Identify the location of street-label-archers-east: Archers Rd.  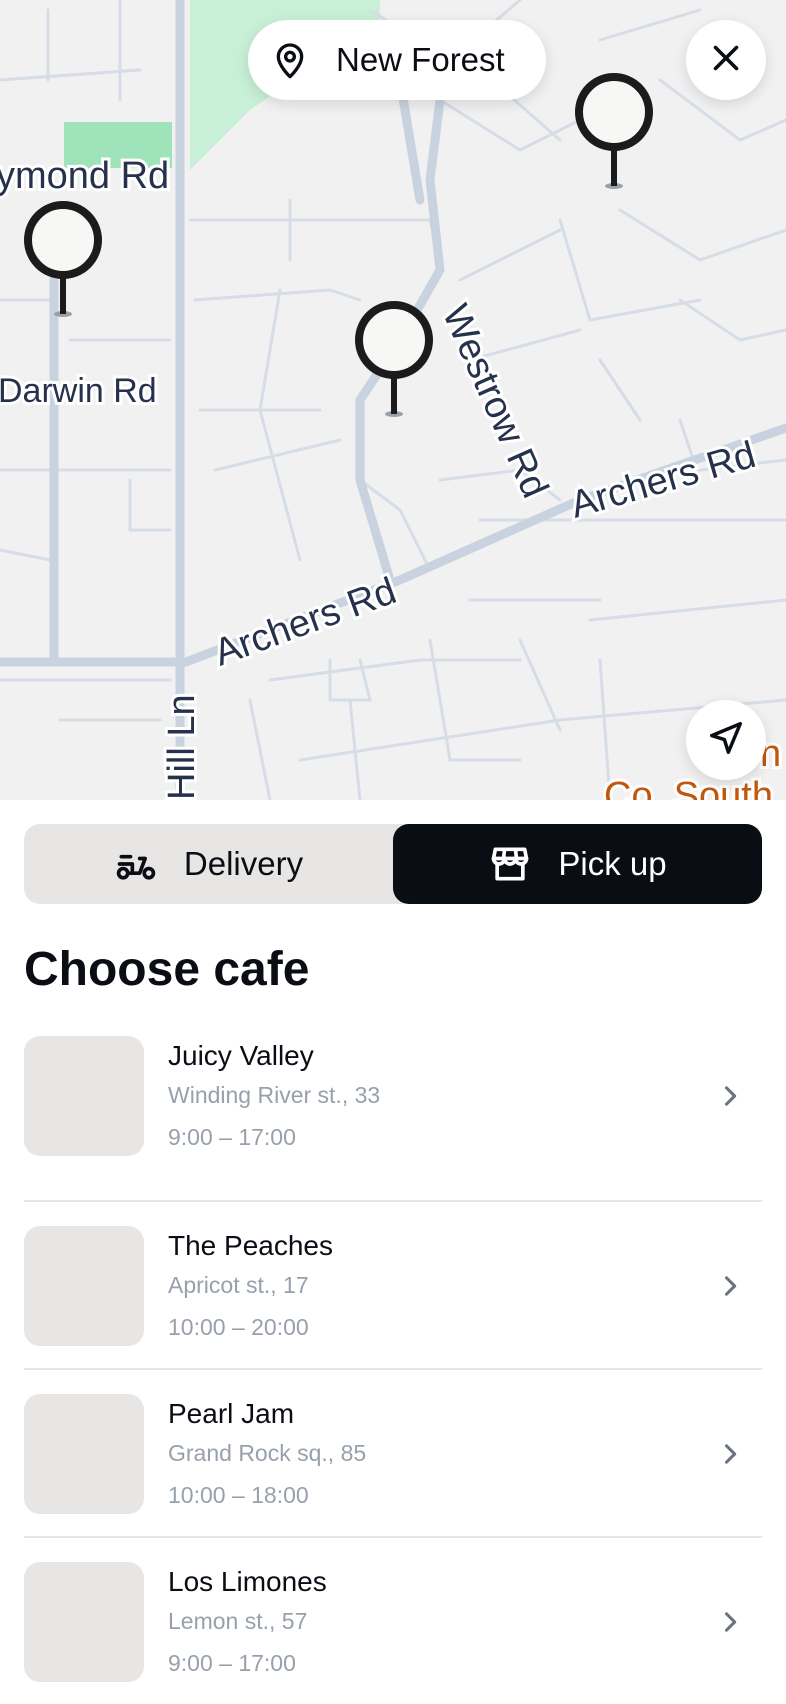
(663, 480).